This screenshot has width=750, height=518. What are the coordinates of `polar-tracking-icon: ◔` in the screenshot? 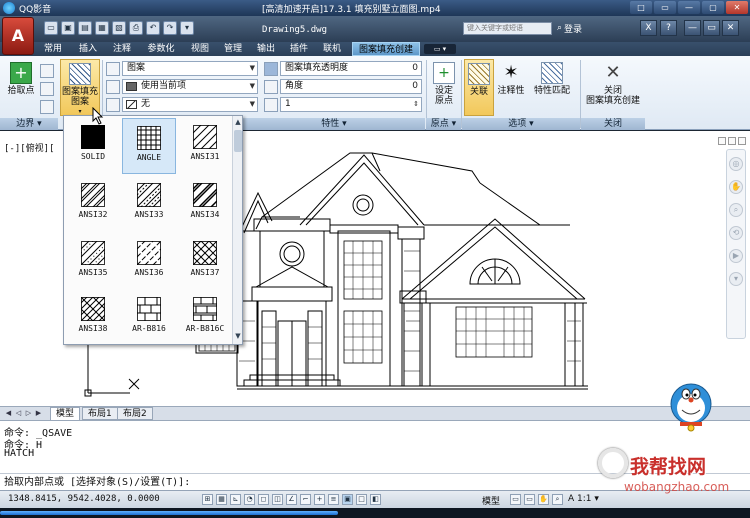 It's located at (249, 499).